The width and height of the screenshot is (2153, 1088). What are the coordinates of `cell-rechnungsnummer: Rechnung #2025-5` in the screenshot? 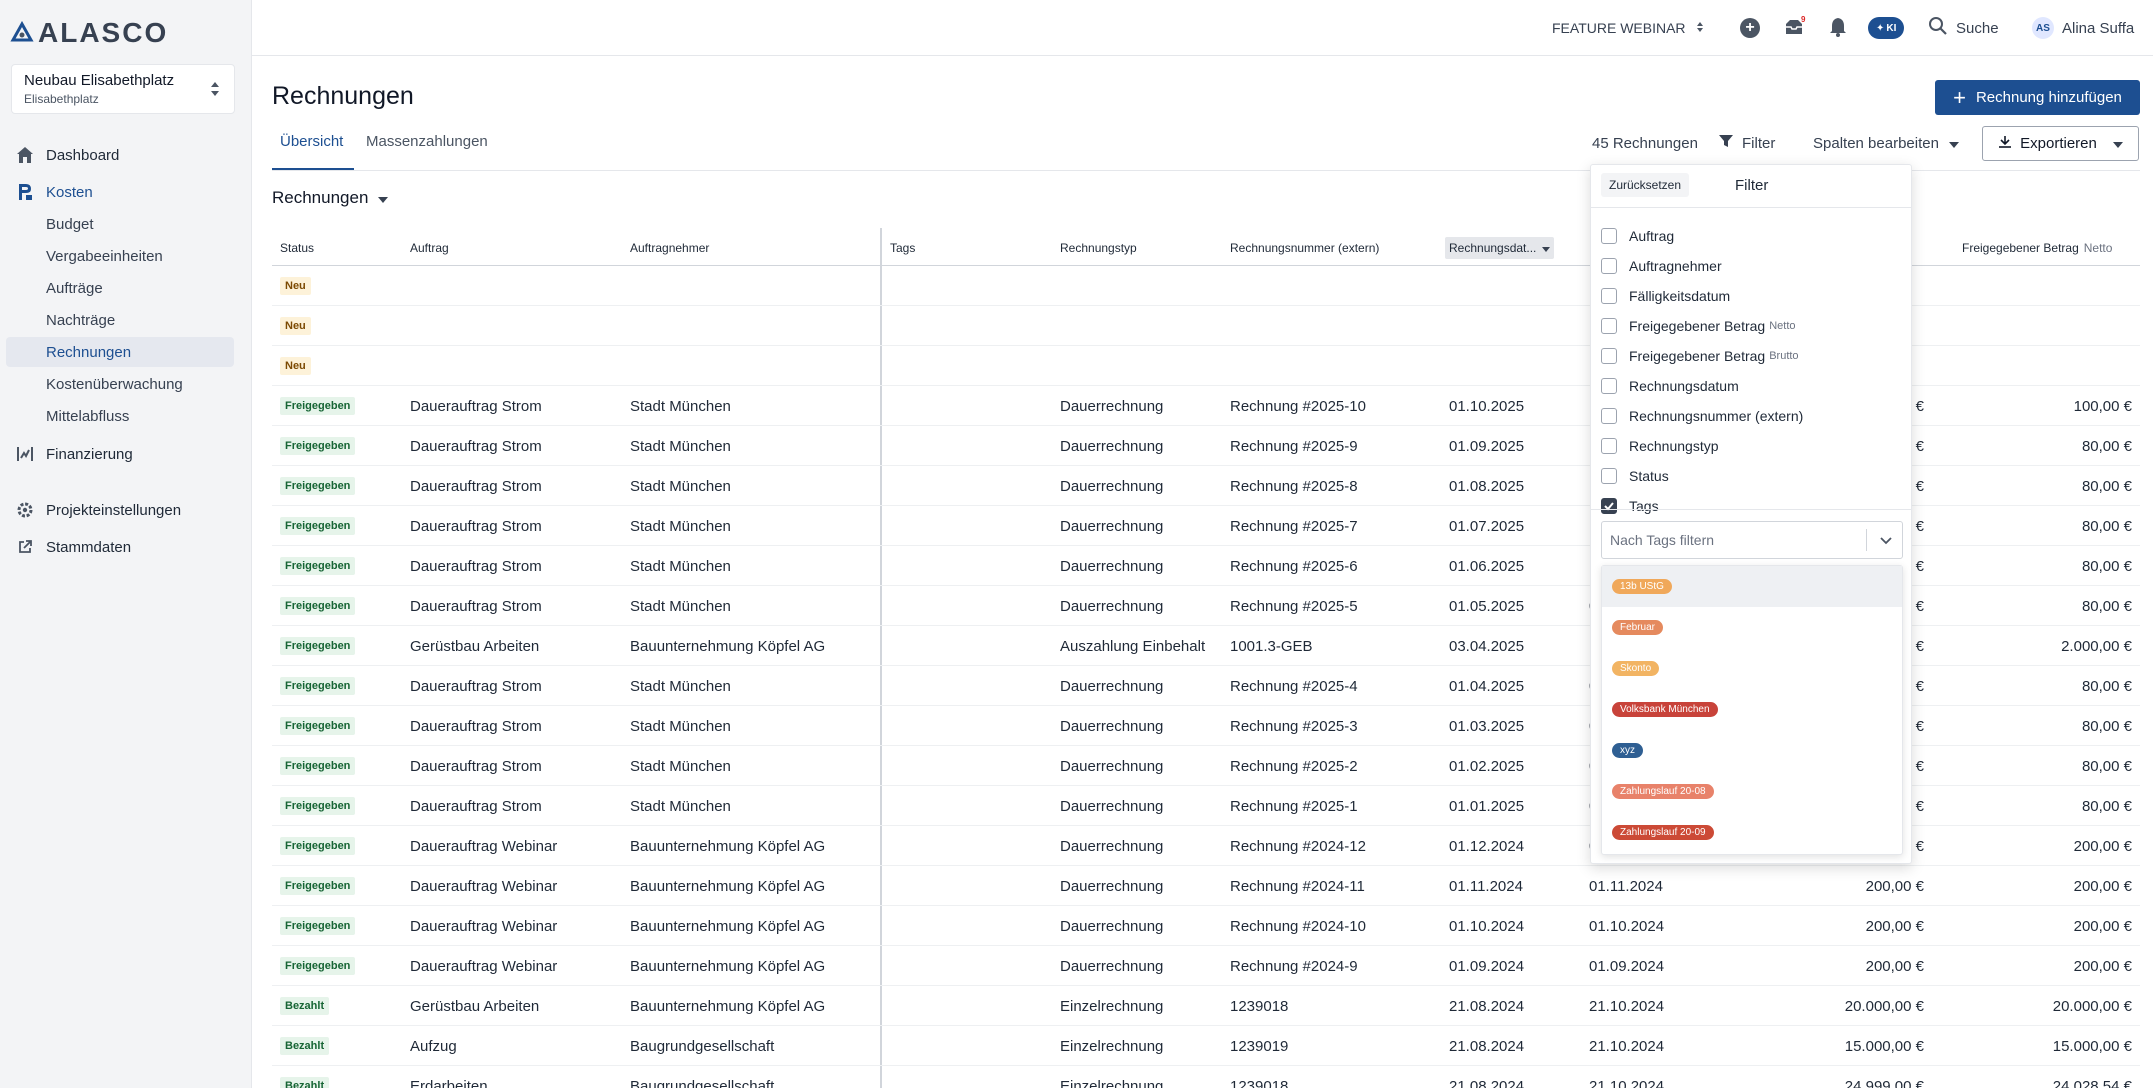 It's located at (1294, 606).